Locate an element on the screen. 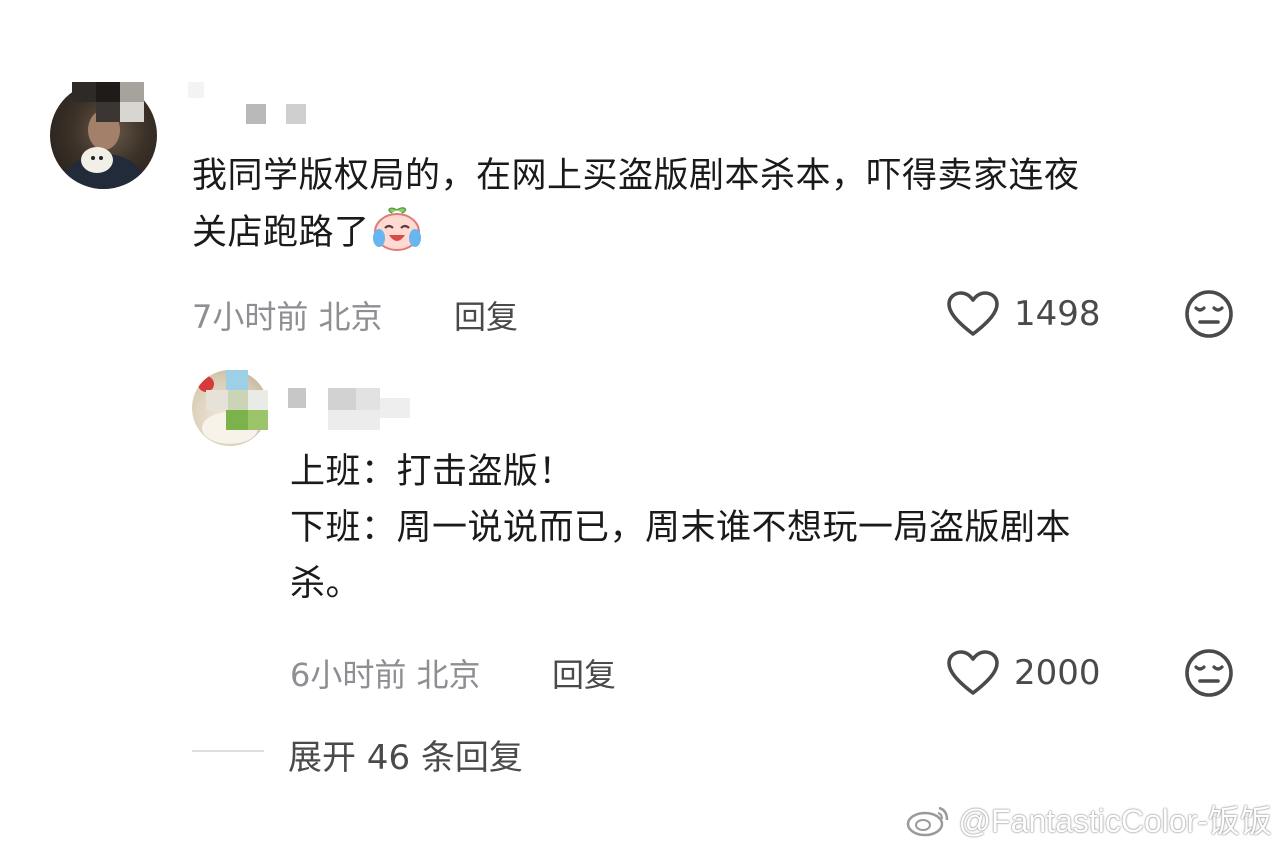 The height and width of the screenshot is (848, 1284). crying-laughing-emoji-icon is located at coordinates (397, 237).